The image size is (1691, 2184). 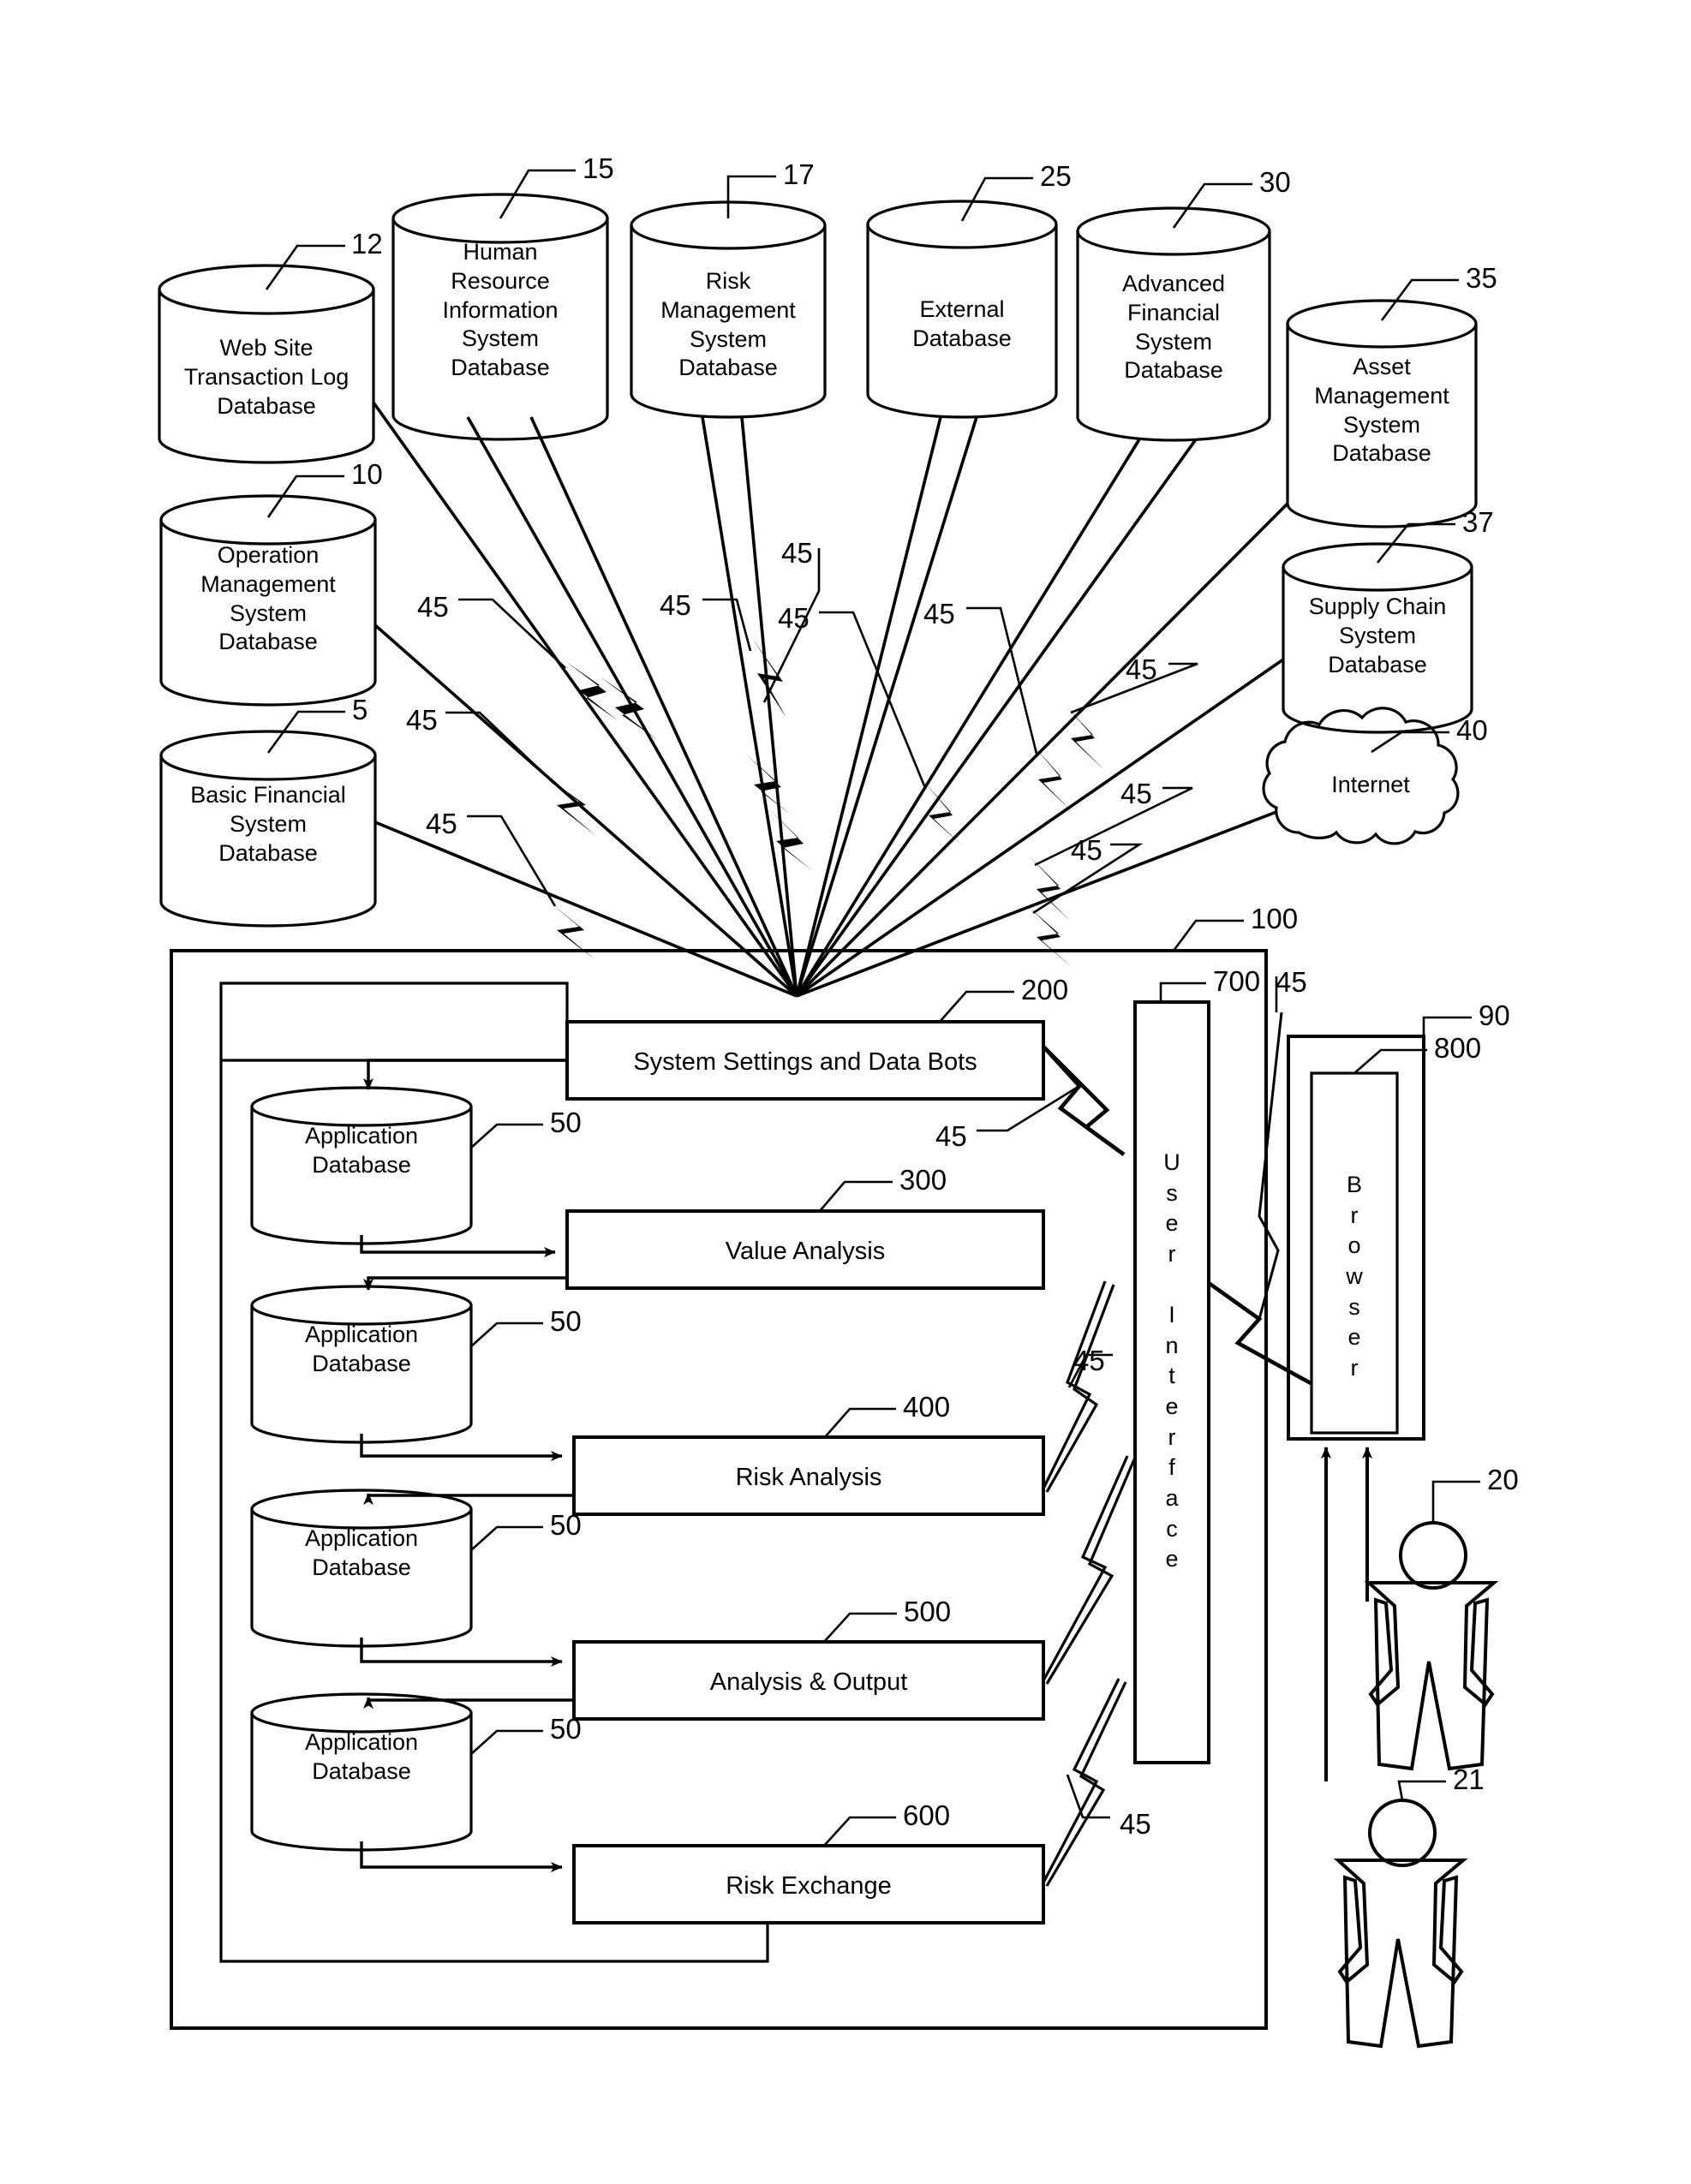 What do you see at coordinates (797, 553) in the screenshot?
I see `refnum-45-4: 45` at bounding box center [797, 553].